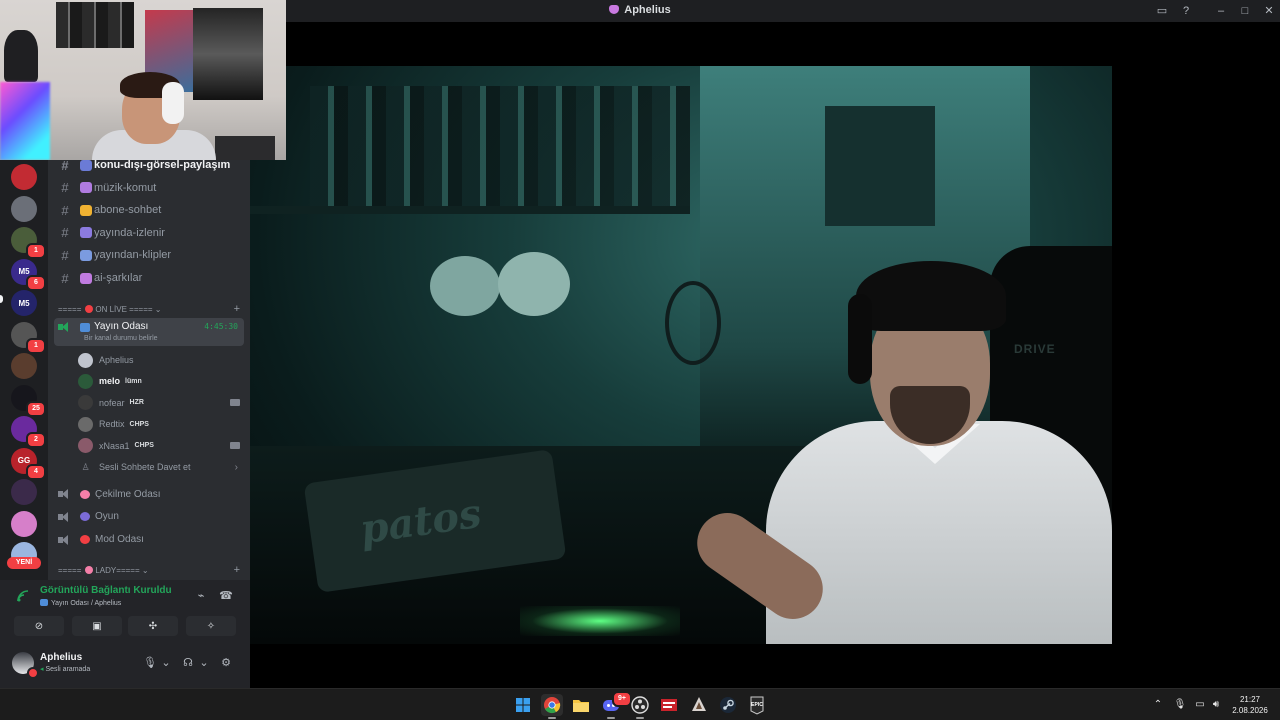  What do you see at coordinates (24, 563) in the screenshot?
I see `new-badge: YENİ` at bounding box center [24, 563].